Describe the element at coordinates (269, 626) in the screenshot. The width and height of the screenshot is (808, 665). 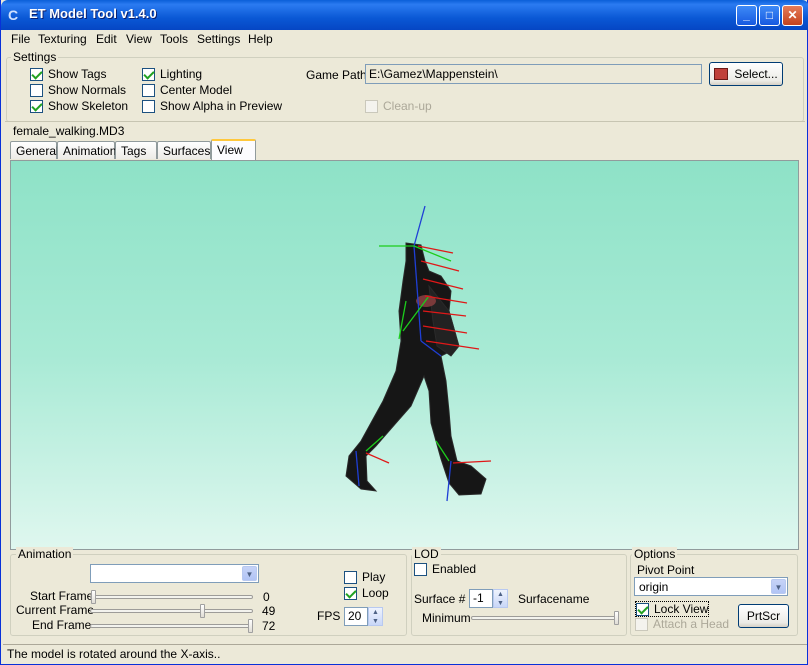
I see `end-frame-value: 72` at that location.